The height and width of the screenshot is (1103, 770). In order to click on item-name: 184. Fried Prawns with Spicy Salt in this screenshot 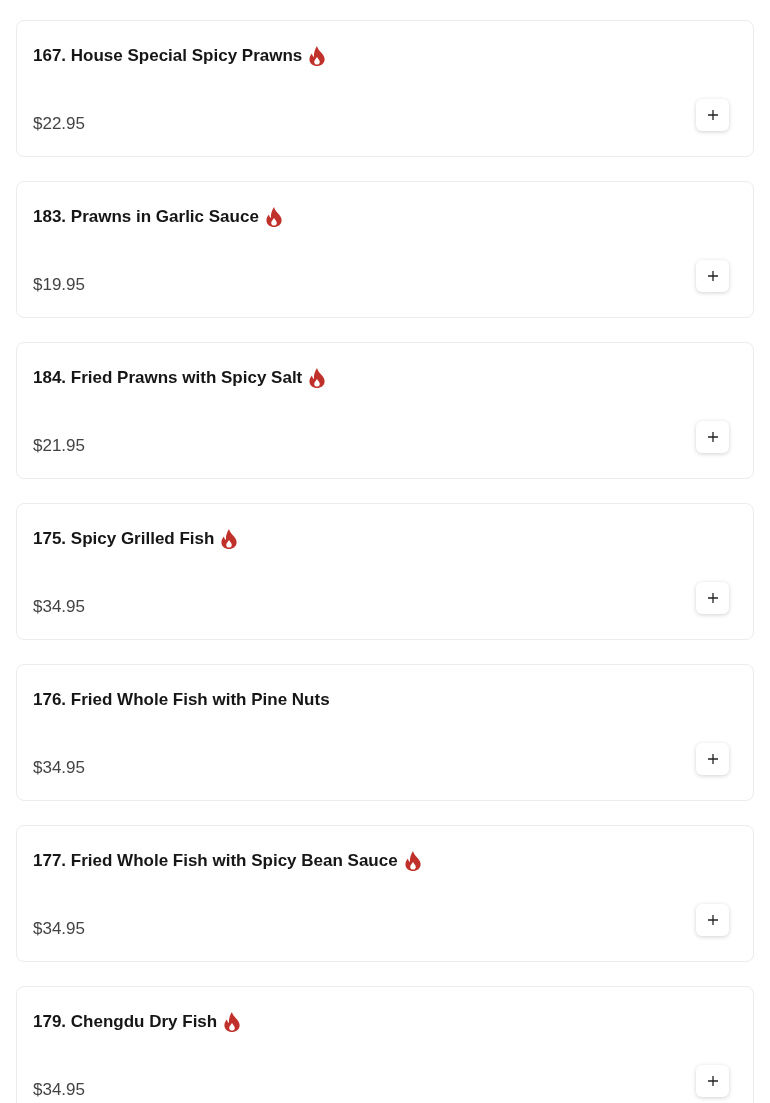, I will do `click(168, 378)`.